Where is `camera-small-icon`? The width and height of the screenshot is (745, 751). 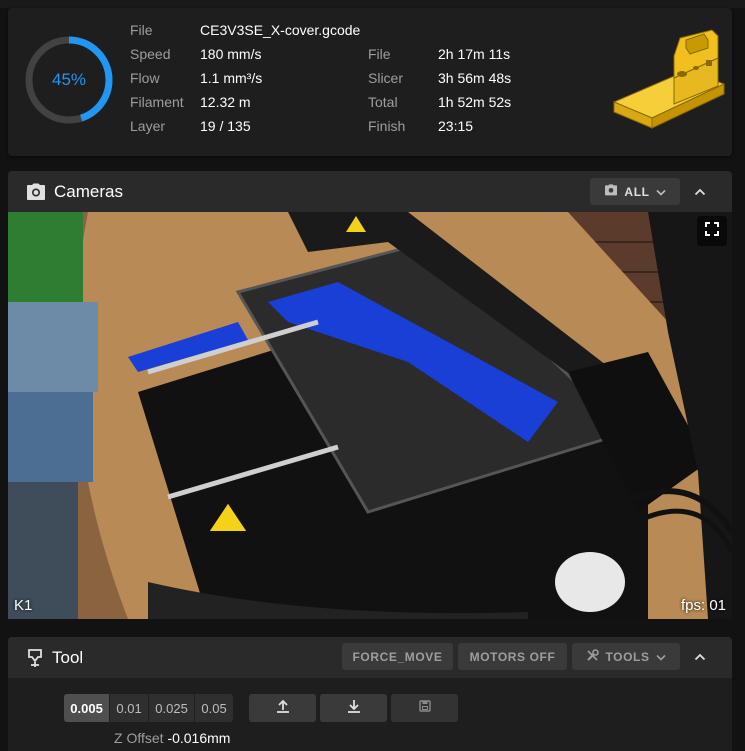
camera-small-icon is located at coordinates (611, 191).